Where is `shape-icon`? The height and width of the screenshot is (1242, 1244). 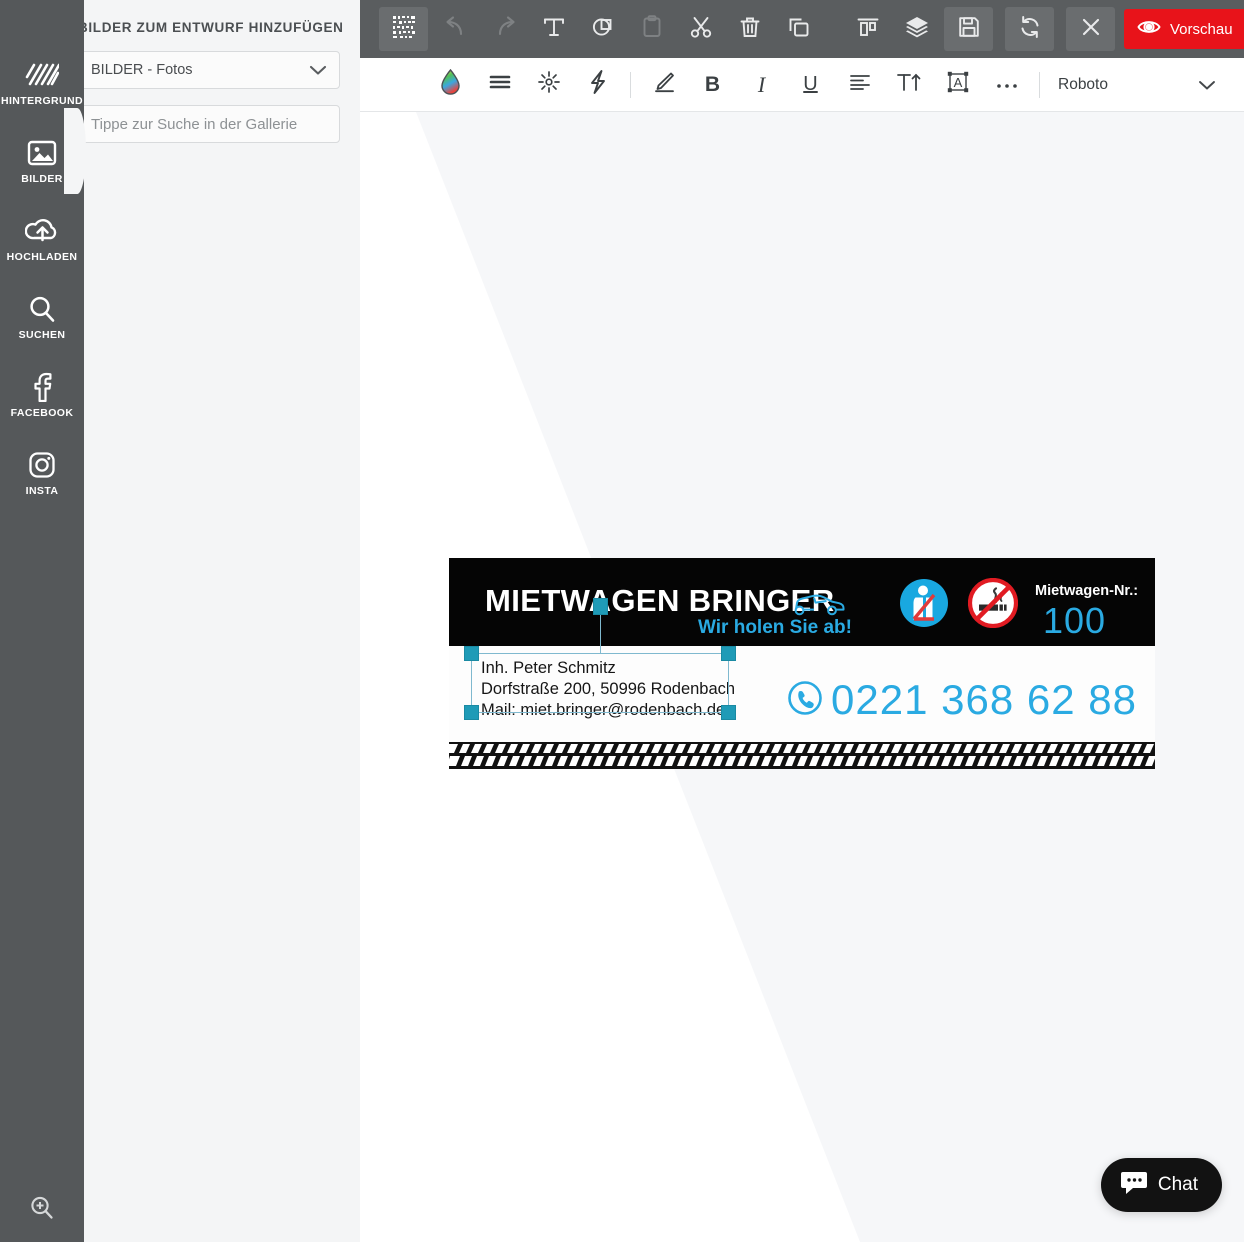
shape-icon is located at coordinates (603, 29).